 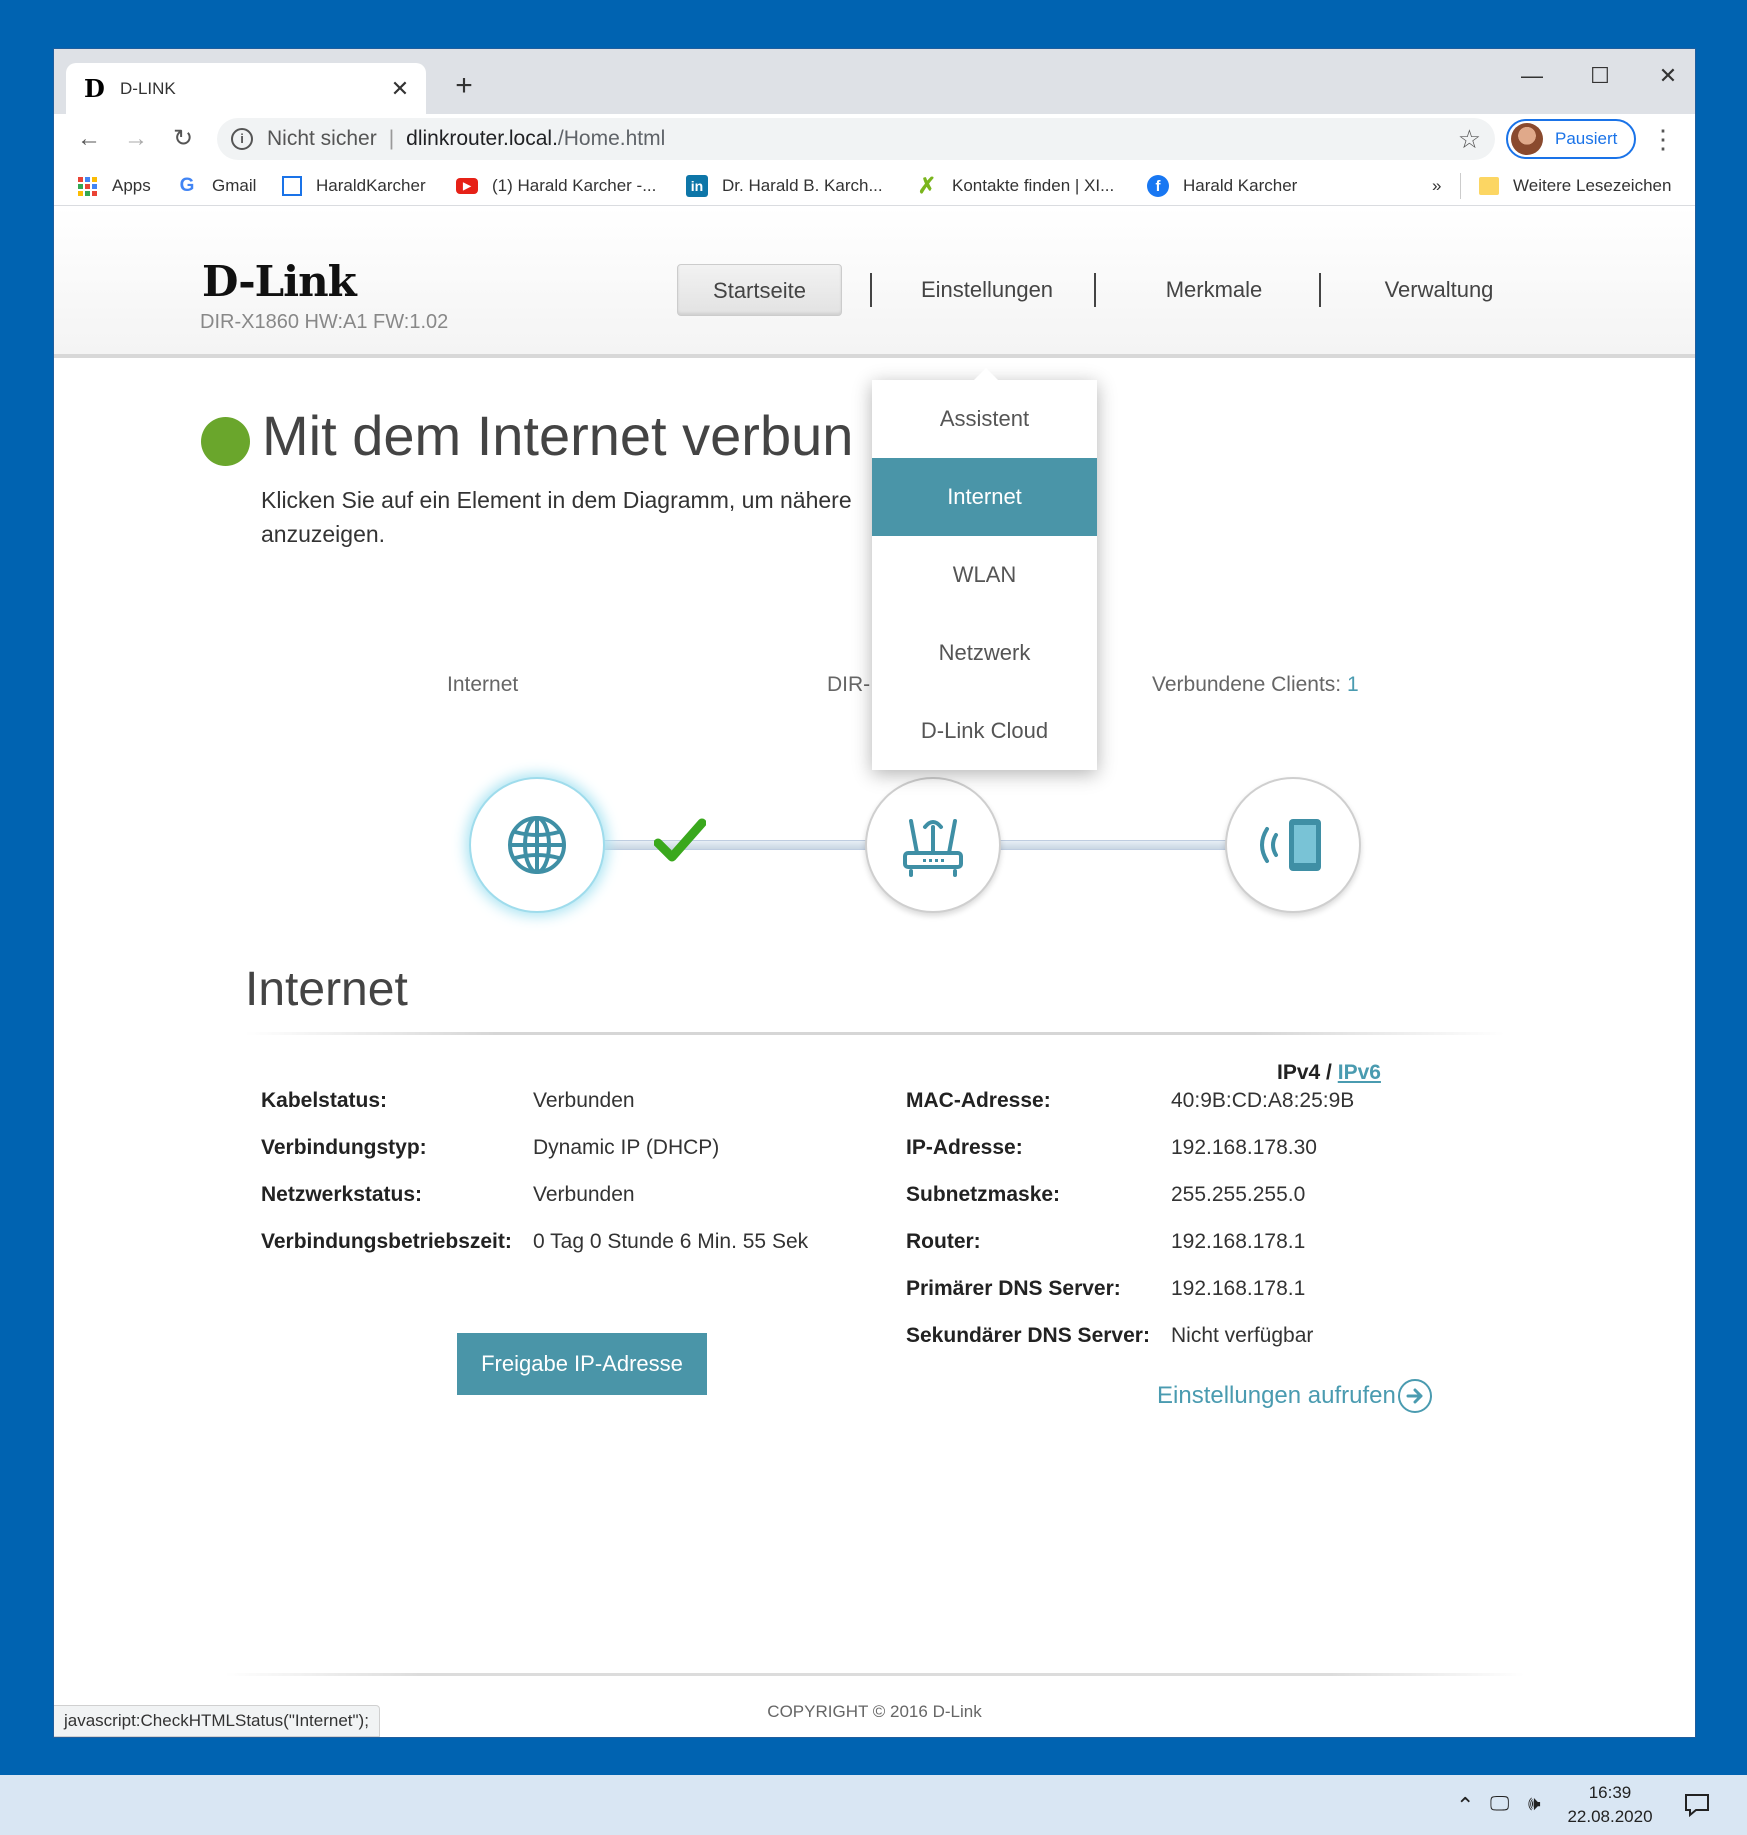 I want to click on bookmarks-overflow-button: », so click(x=1436, y=186).